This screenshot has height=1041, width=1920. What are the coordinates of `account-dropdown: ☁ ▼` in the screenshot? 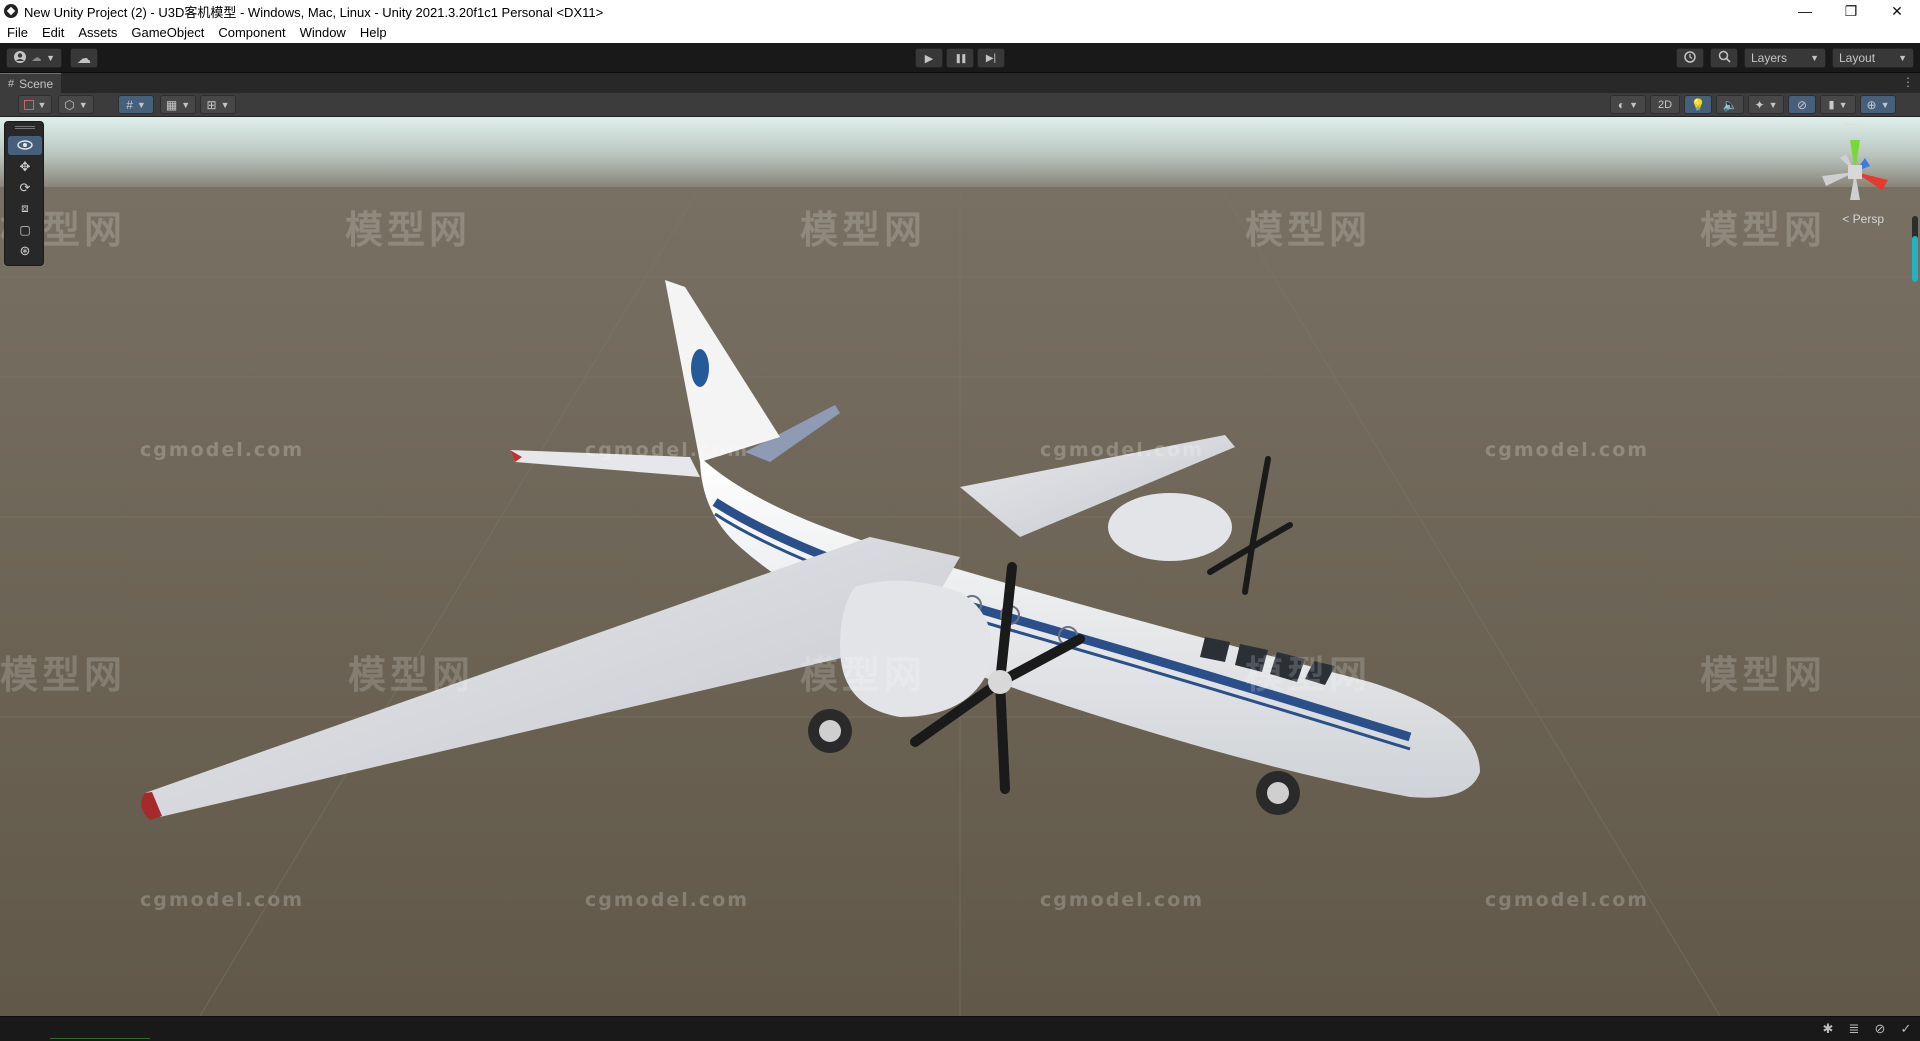 It's located at (34, 58).